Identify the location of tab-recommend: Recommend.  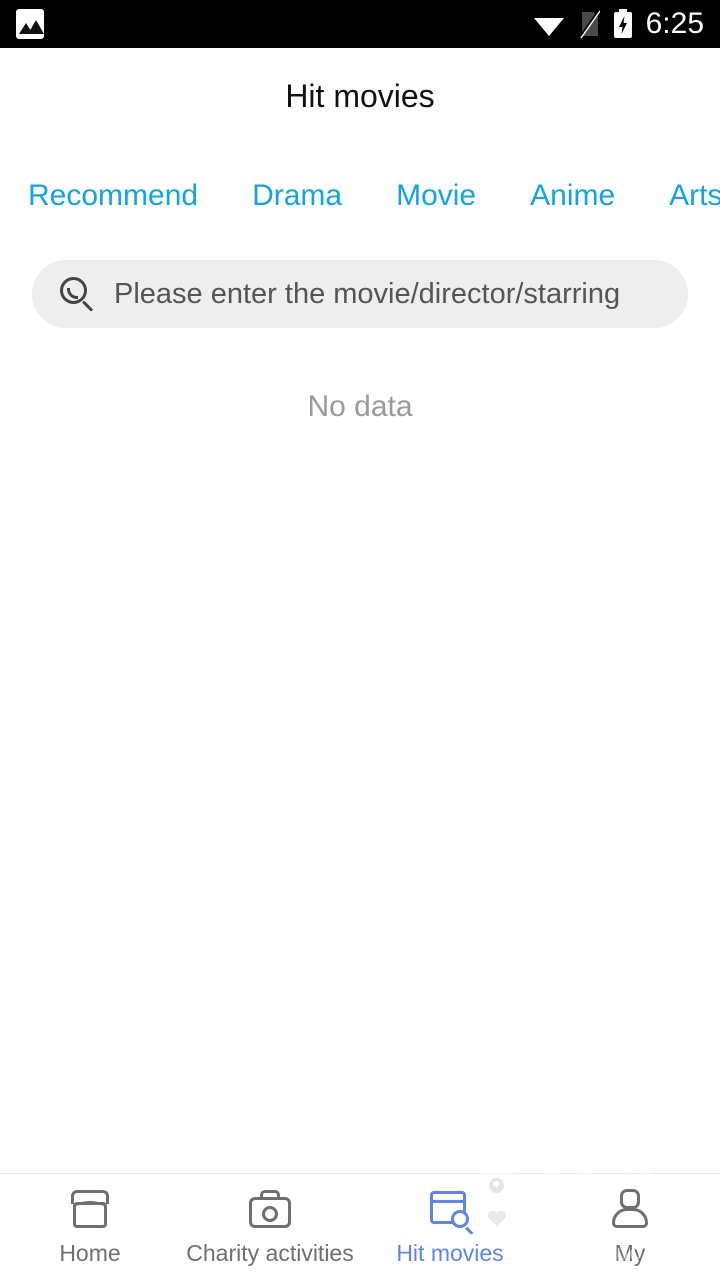
(113, 196).